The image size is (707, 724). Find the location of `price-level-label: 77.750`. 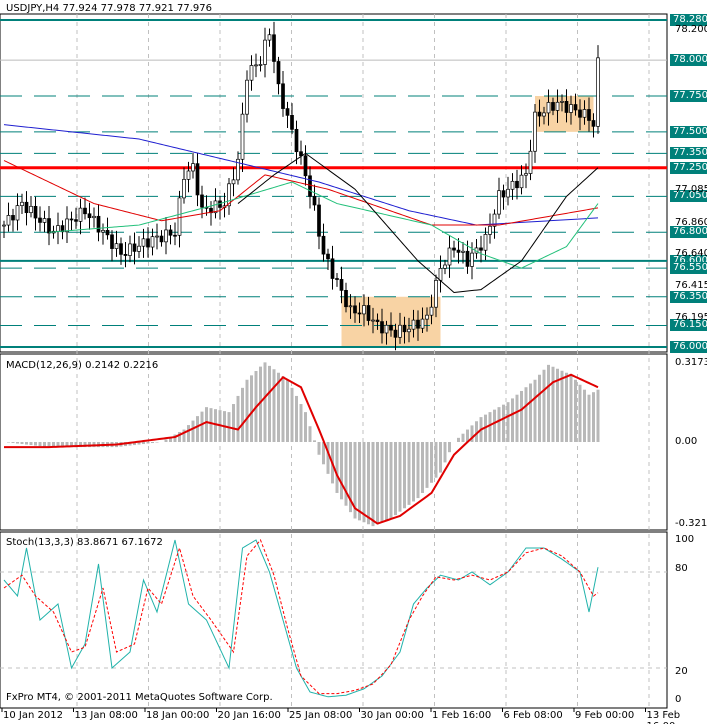

price-level-label: 77.750 is located at coordinates (688, 96).